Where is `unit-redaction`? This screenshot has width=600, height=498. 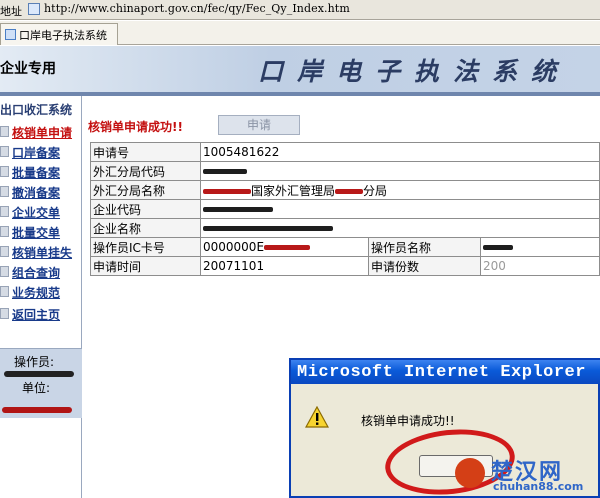 unit-redaction is located at coordinates (37, 410).